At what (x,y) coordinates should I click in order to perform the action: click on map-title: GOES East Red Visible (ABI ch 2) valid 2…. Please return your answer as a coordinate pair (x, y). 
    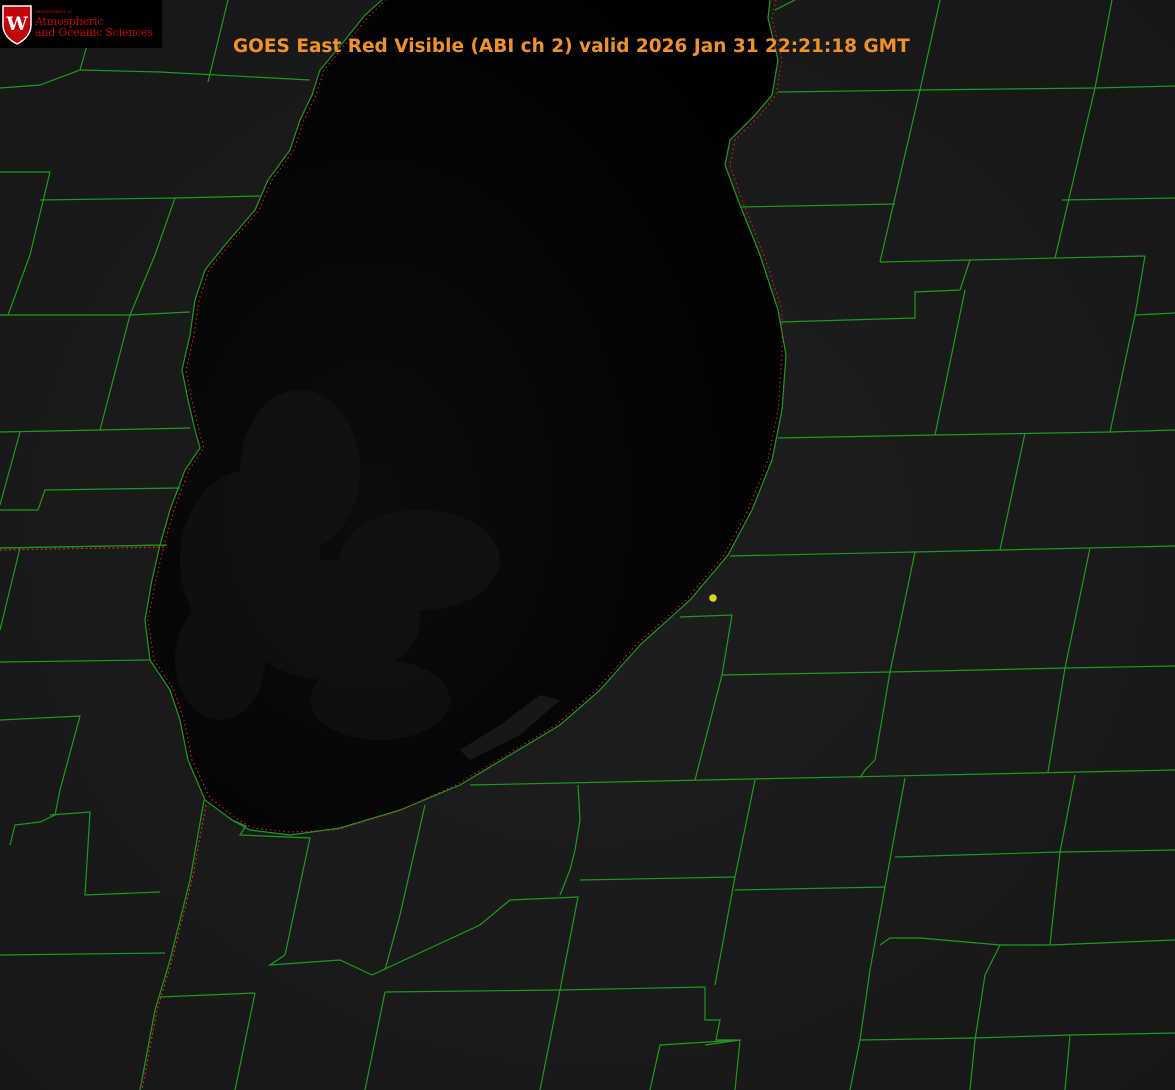
    Looking at the image, I should click on (571, 46).